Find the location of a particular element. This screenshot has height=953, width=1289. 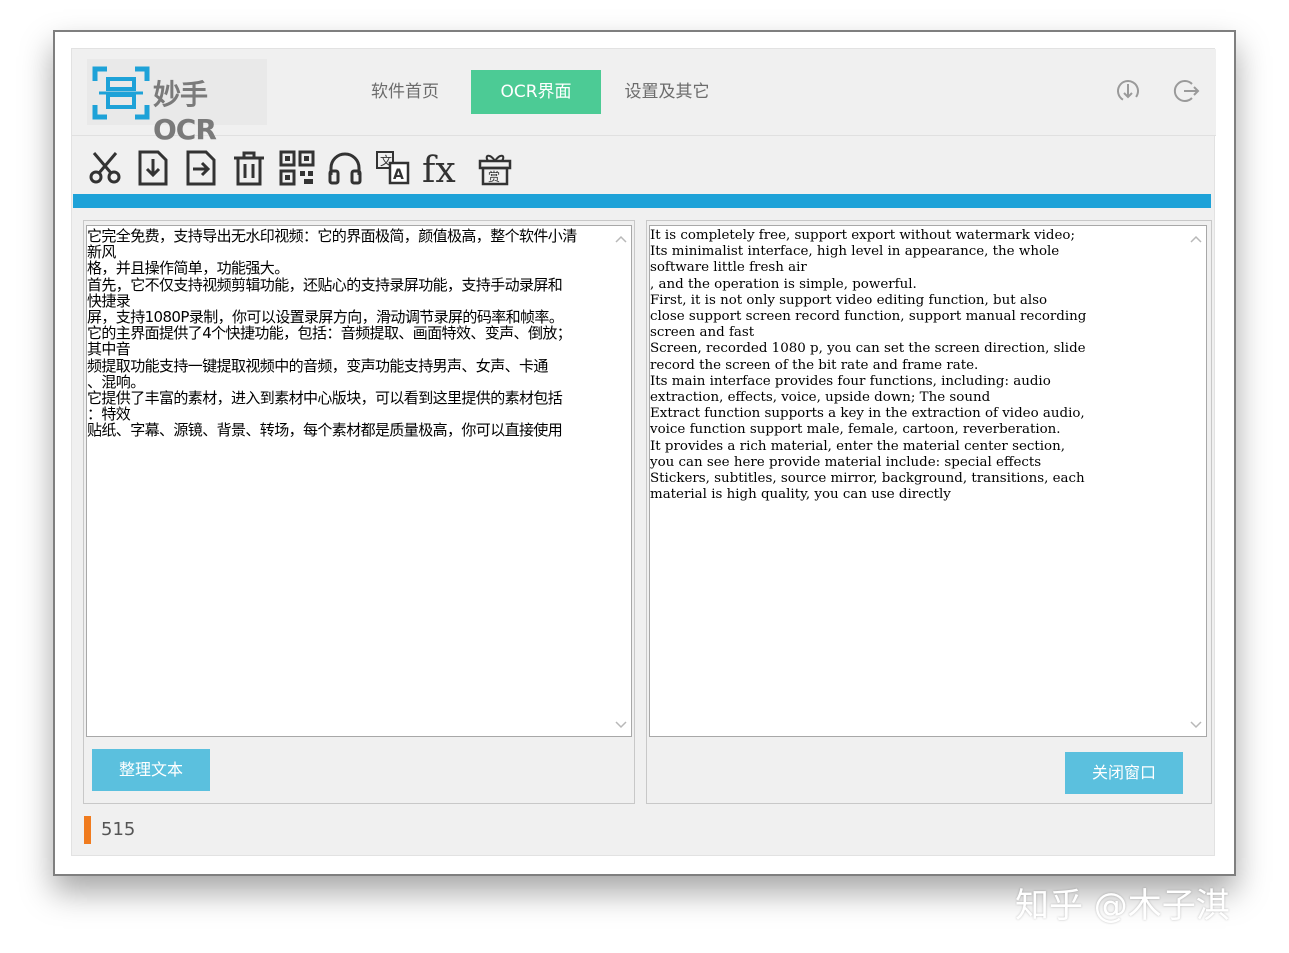

text-line: 贴纸、字幕、源镜、背景、转场，每个素材都是质量极高，你可以直接使用 is located at coordinates (325, 430).